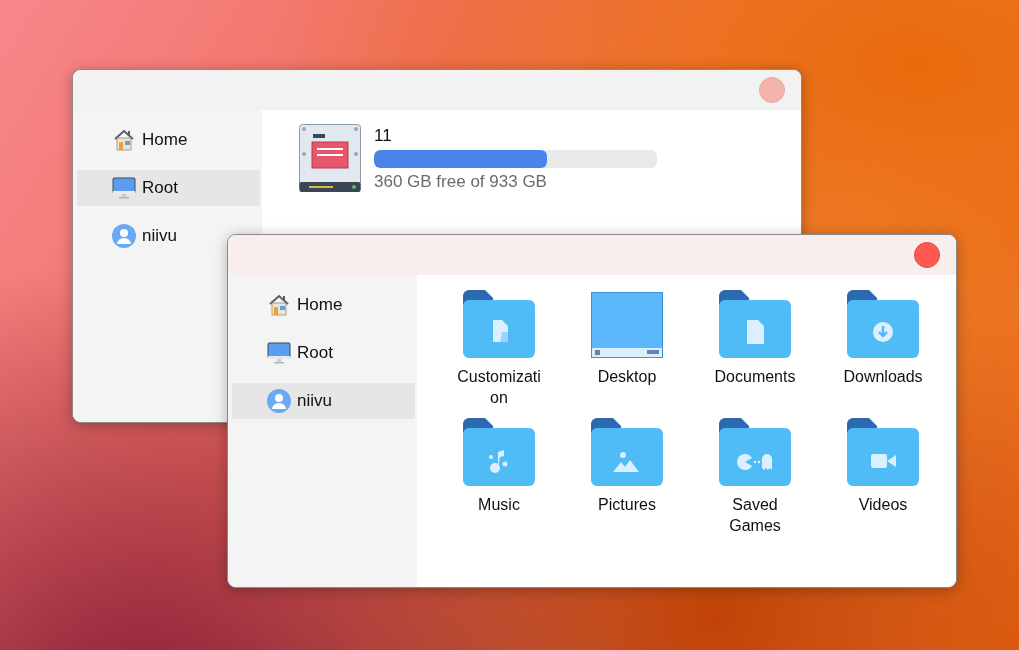  I want to click on folder-item: Music, so click(499, 477).